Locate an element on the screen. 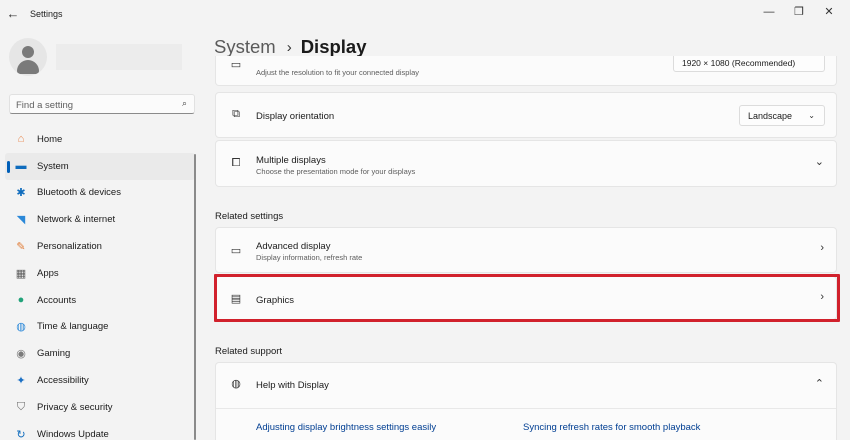 Image resolution: width=850 pixels, height=440 pixels. profile-name-placeholder is located at coordinates (119, 57).